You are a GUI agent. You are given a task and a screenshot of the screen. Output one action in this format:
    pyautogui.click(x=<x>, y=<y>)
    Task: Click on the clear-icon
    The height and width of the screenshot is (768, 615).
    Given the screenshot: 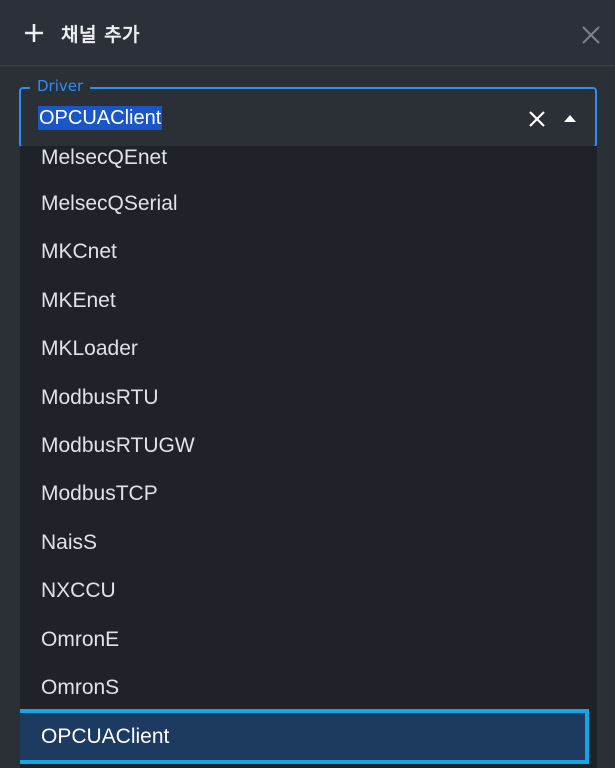 What is the action you would take?
    pyautogui.click(x=537, y=119)
    